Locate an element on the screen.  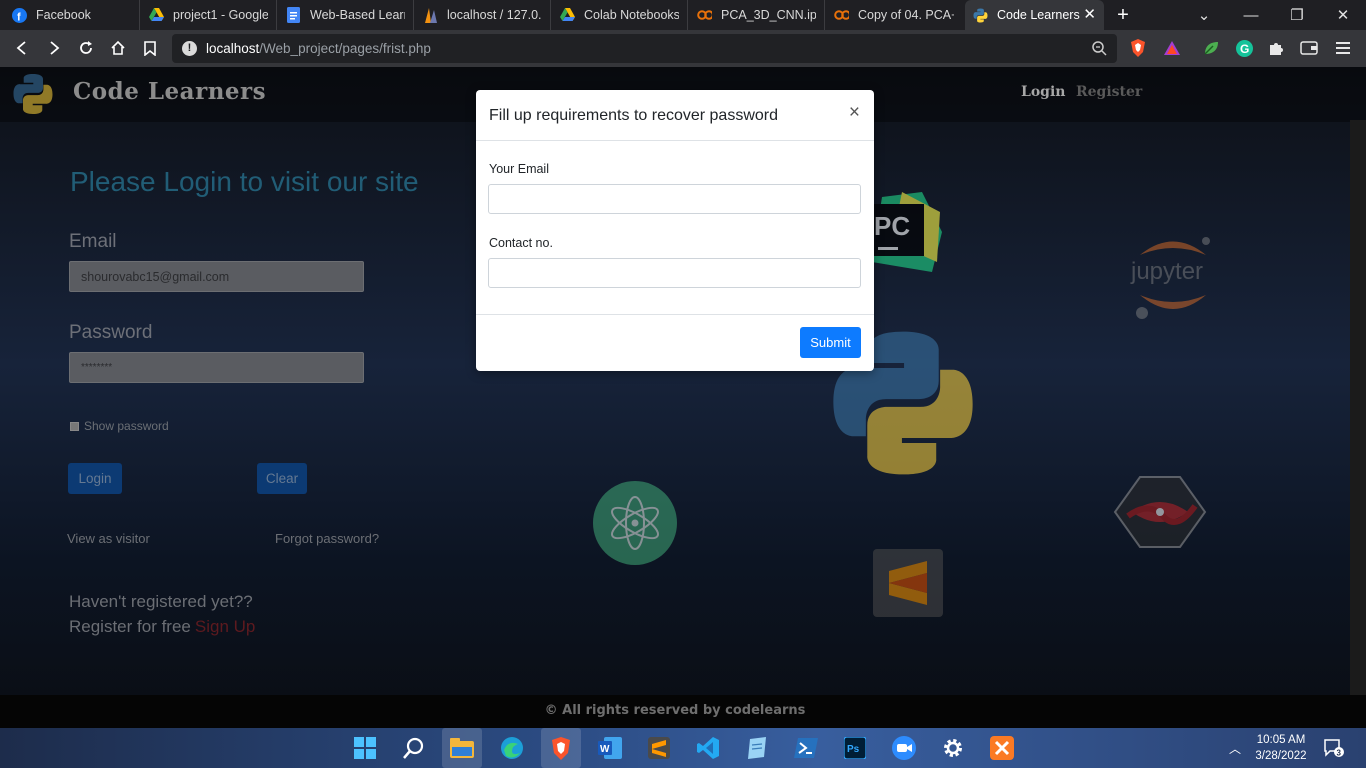
svg-text: f is located at coordinates (19, 17).